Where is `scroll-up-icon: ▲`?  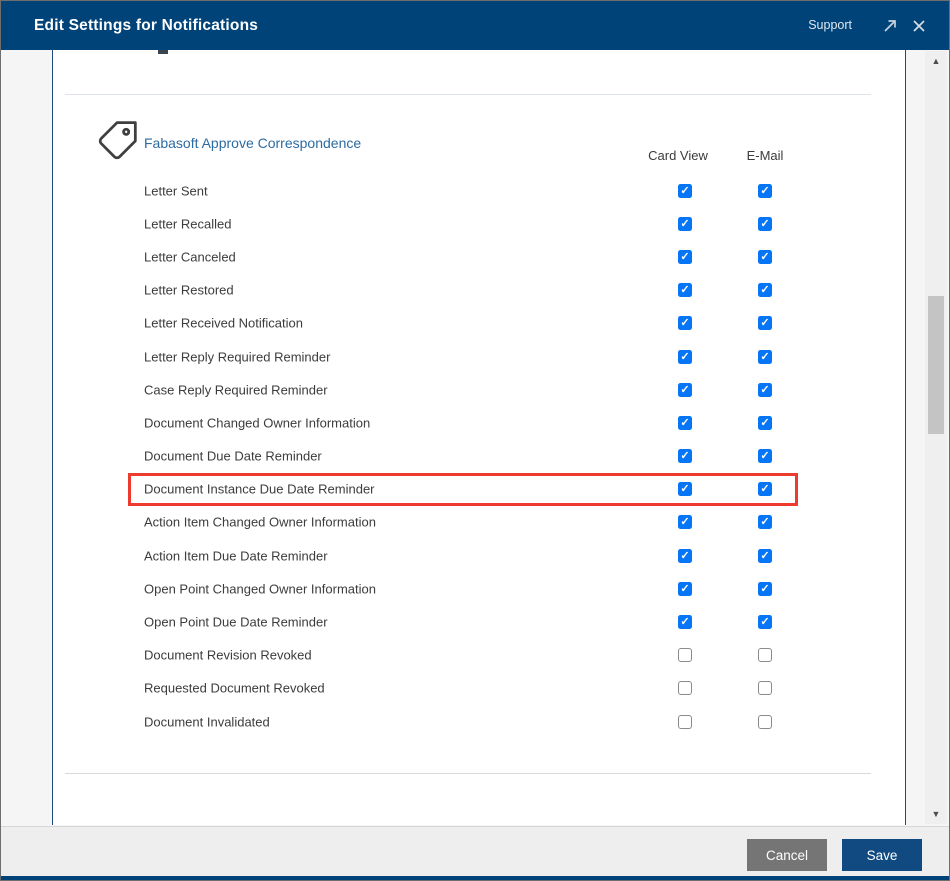
scroll-up-icon: ▲ is located at coordinates (936, 61).